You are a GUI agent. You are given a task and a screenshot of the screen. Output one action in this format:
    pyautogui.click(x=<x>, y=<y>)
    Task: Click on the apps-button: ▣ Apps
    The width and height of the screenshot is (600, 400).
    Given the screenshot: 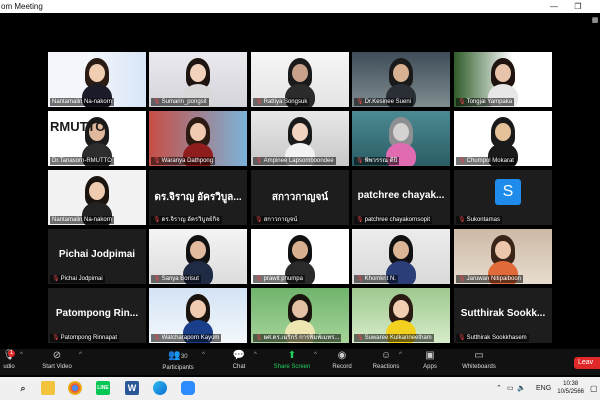 What is the action you would take?
    pyautogui.click(x=430, y=360)
    